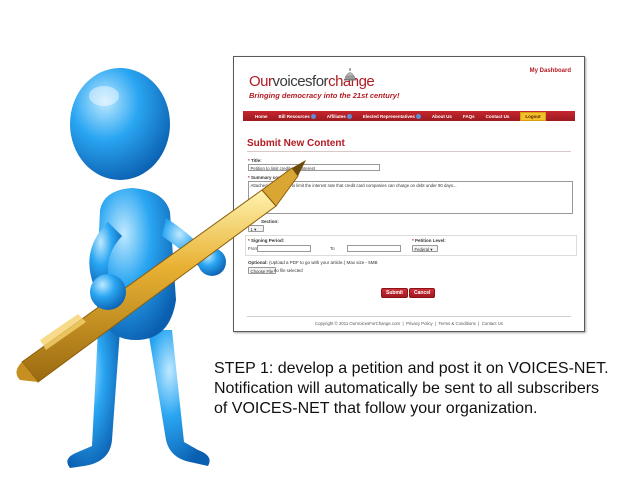  I want to click on nav-item-home: Home, so click(261, 116).